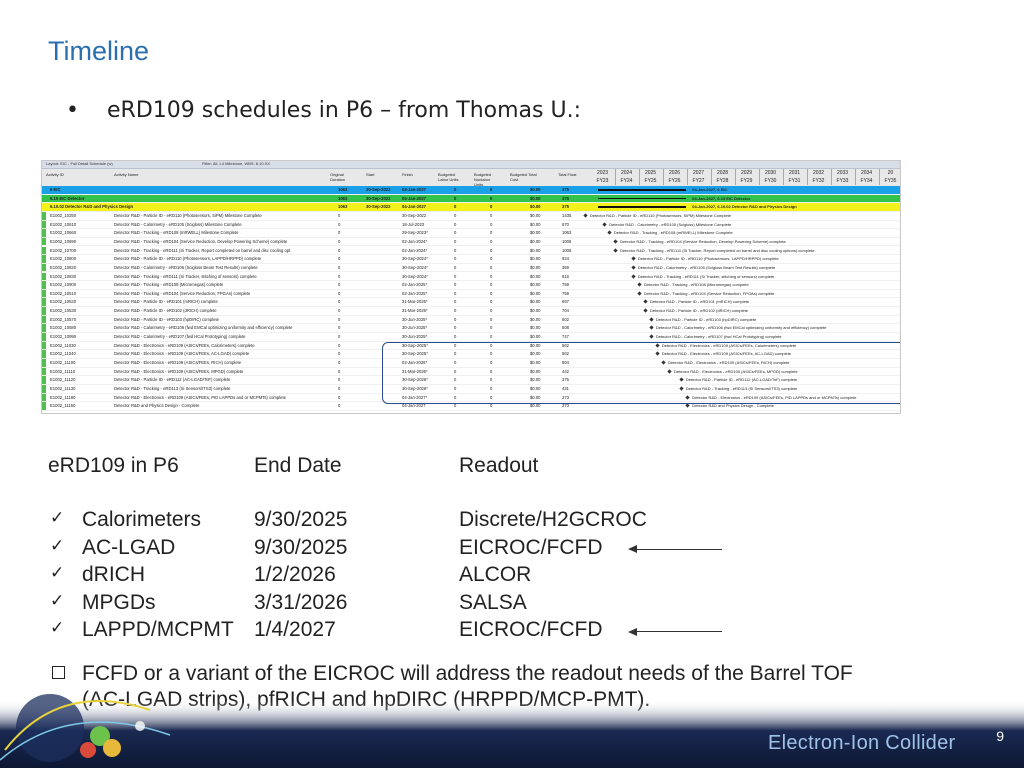 The width and height of the screenshot is (1024, 768). Describe the element at coordinates (567, 241) in the screenshot. I see `cell-float: 1006` at that location.